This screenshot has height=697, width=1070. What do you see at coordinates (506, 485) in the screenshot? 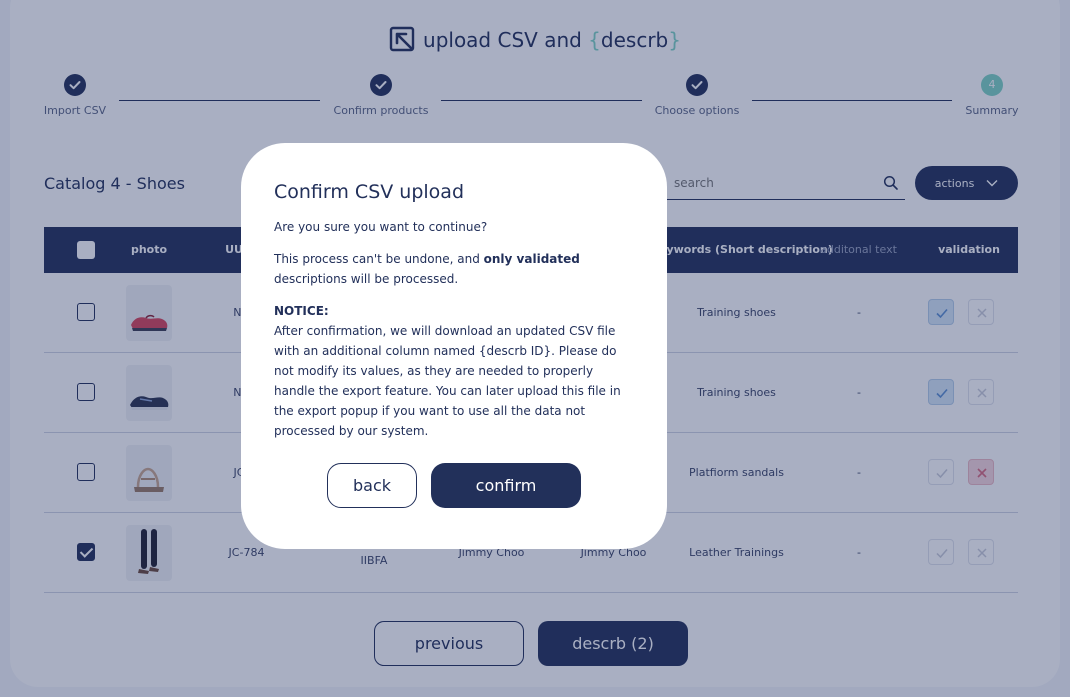
I see `confirm-button: confirm` at bounding box center [506, 485].